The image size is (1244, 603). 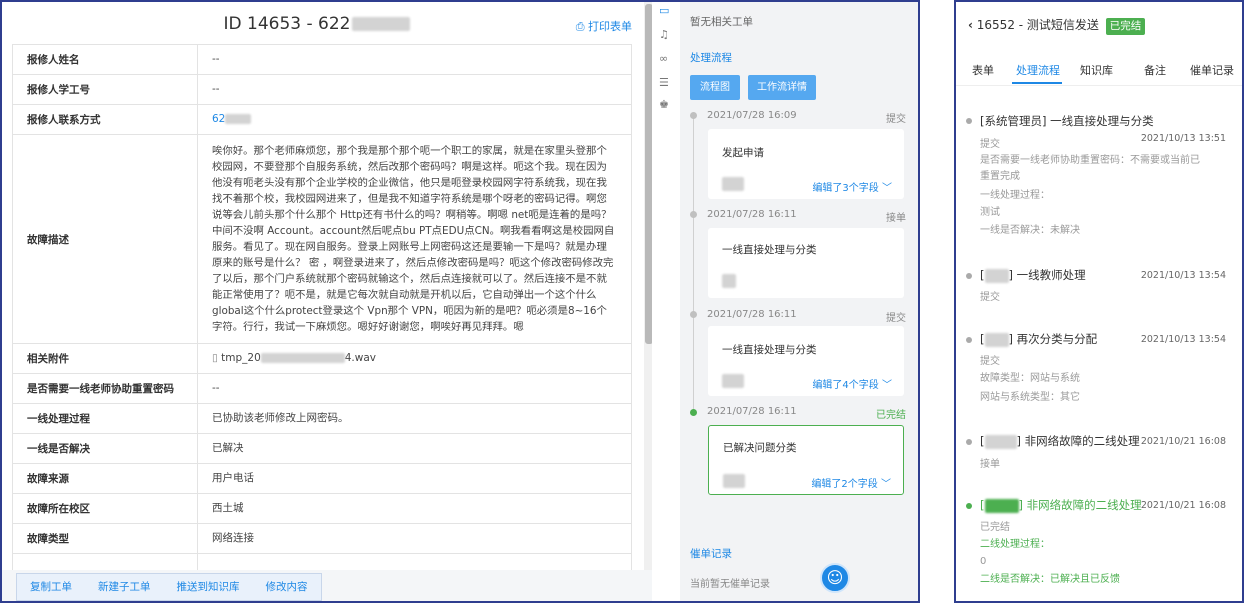 What do you see at coordinates (896, 318) in the screenshot?
I see `step-tag: 提交` at bounding box center [896, 318].